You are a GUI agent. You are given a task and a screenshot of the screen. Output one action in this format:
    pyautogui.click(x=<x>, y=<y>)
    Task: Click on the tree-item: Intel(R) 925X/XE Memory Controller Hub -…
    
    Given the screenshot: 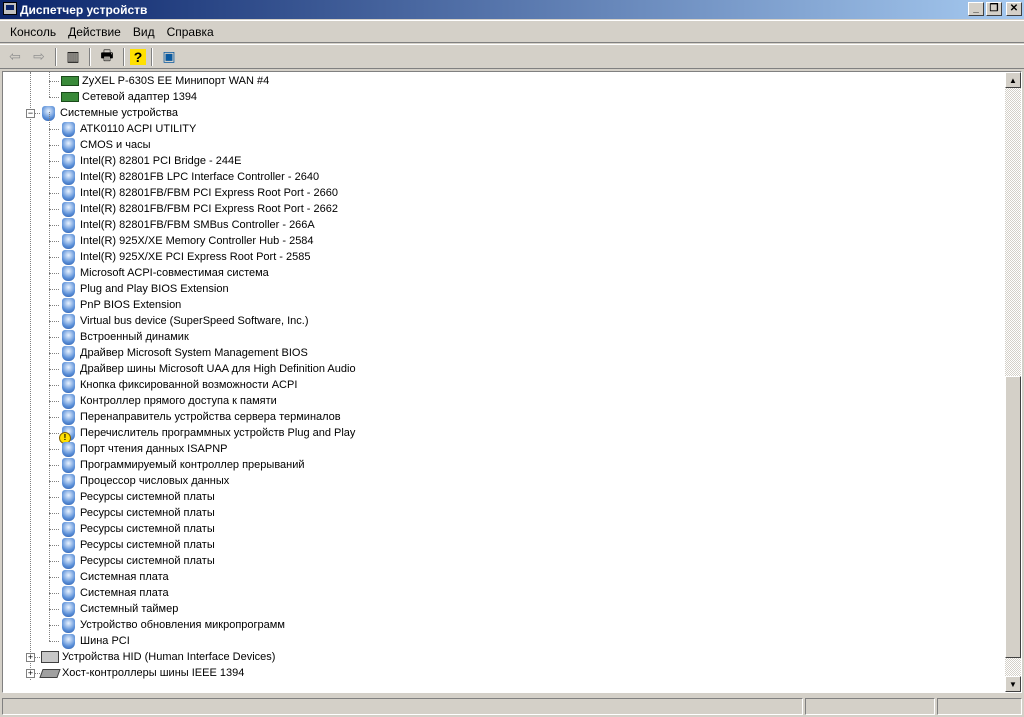 What is the action you would take?
    pyautogui.click(x=187, y=241)
    